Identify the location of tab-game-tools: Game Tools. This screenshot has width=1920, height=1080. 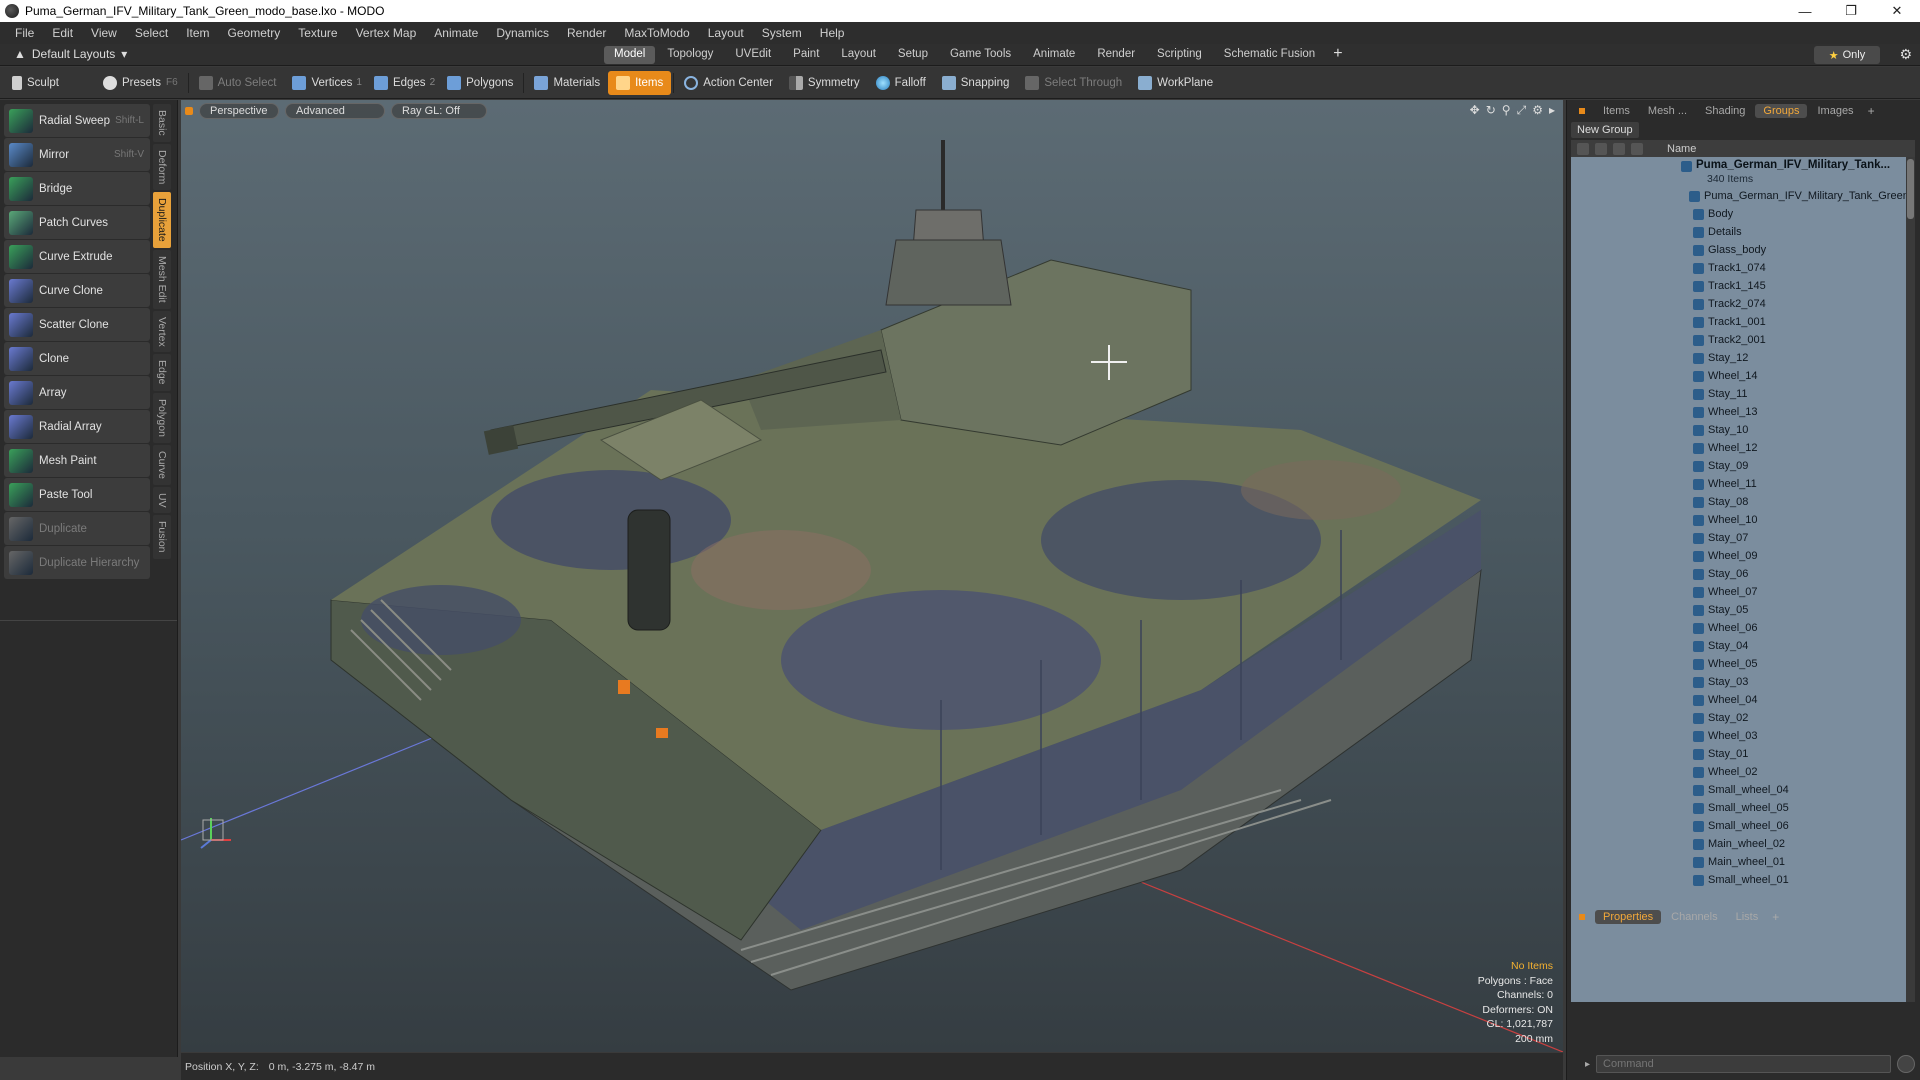
(980, 55).